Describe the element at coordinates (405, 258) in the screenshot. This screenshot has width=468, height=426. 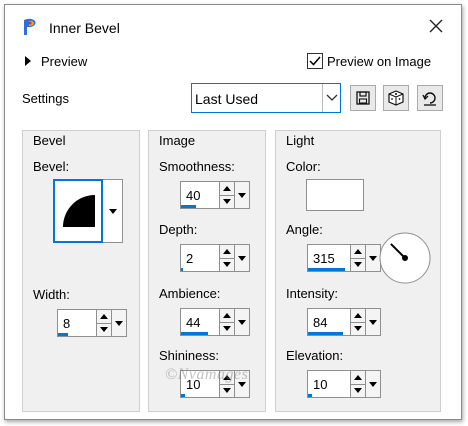
I see `angle-dial` at that location.